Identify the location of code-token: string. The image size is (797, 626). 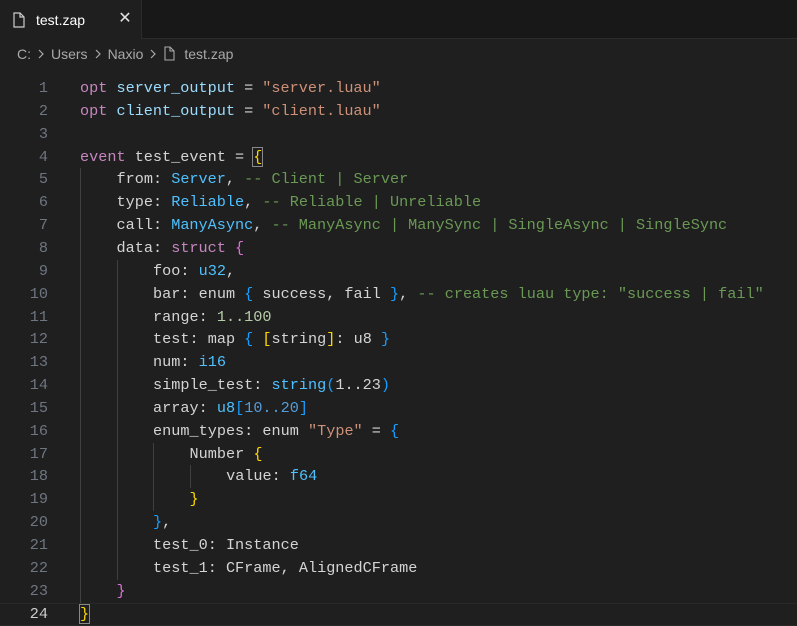
(299, 339).